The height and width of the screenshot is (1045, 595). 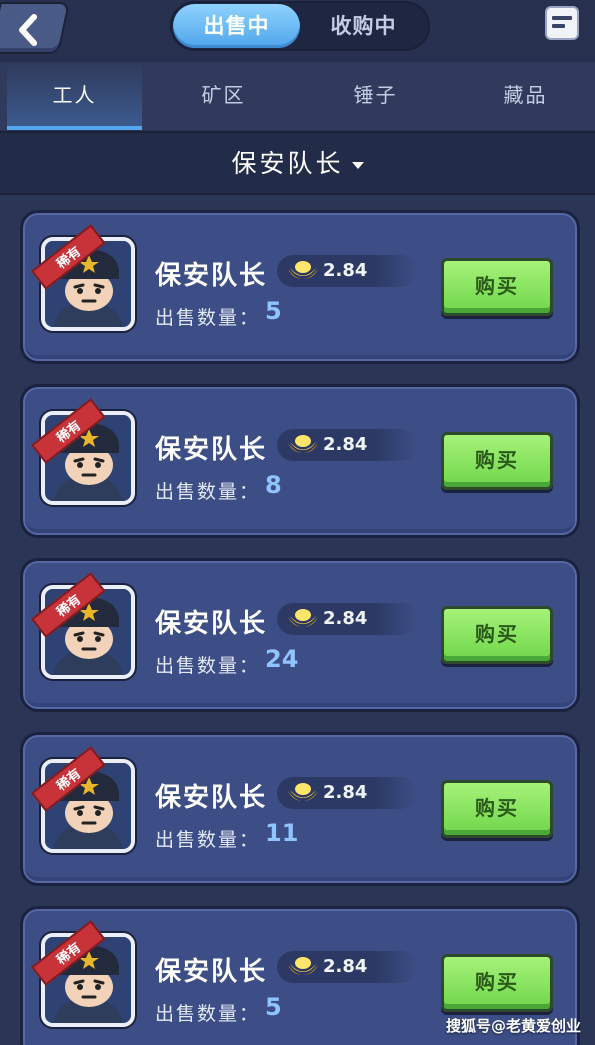 I want to click on dropdown-caret-icon, so click(x=357, y=165).